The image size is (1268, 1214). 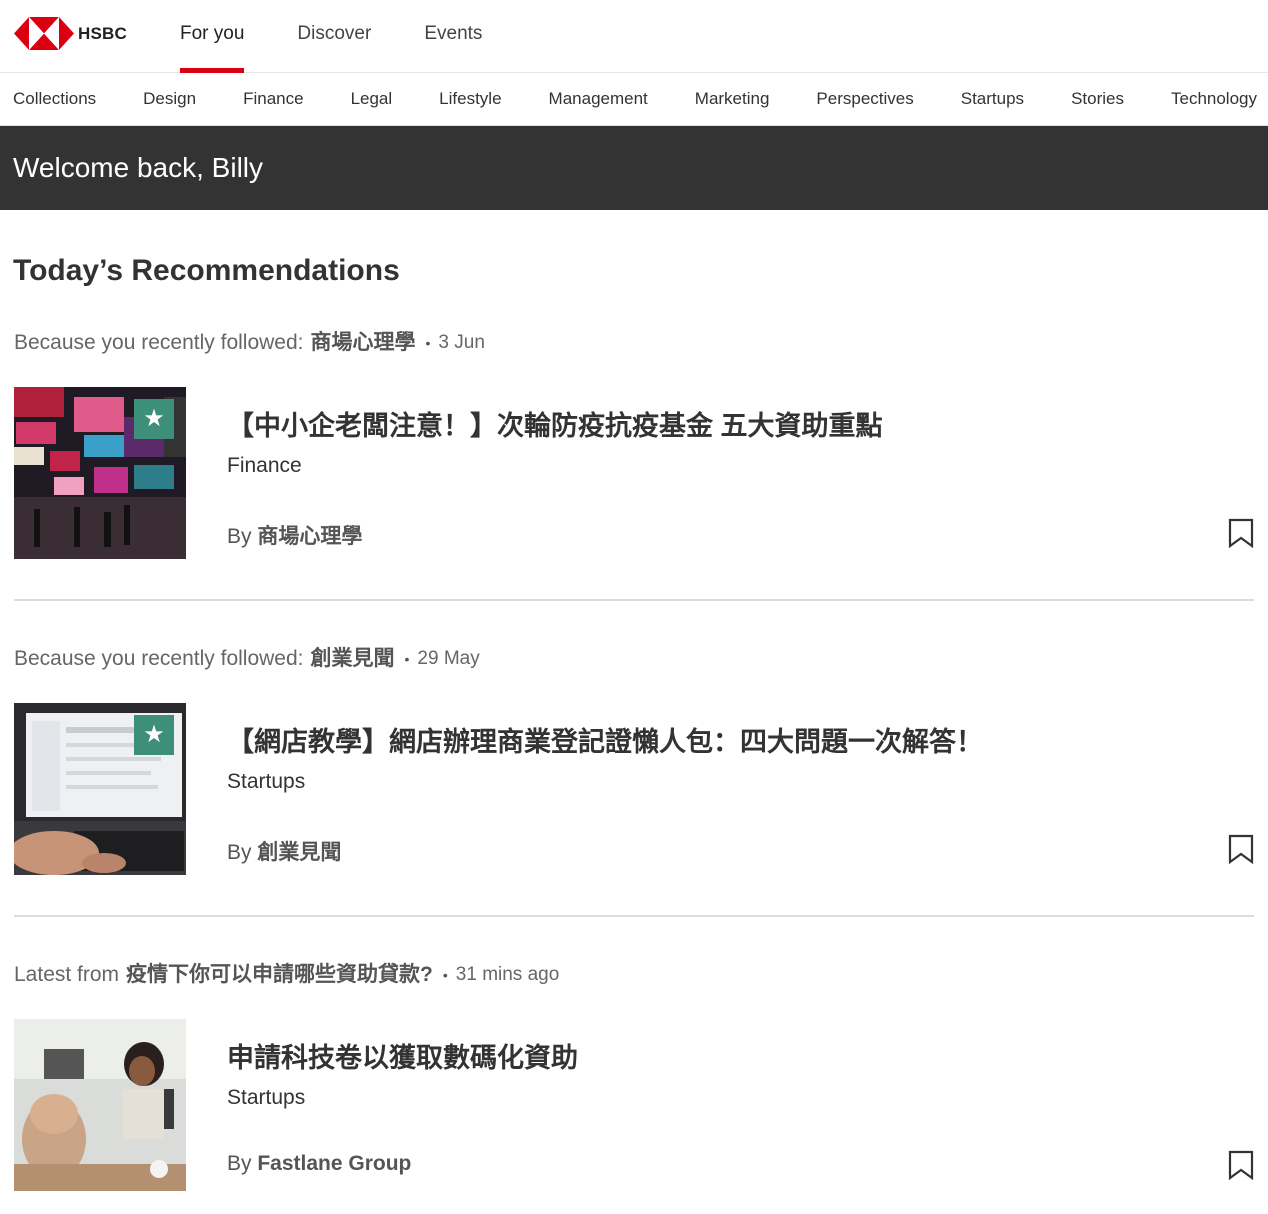 What do you see at coordinates (448, 658) in the screenshot?
I see `recommendation-time: 29 May` at bounding box center [448, 658].